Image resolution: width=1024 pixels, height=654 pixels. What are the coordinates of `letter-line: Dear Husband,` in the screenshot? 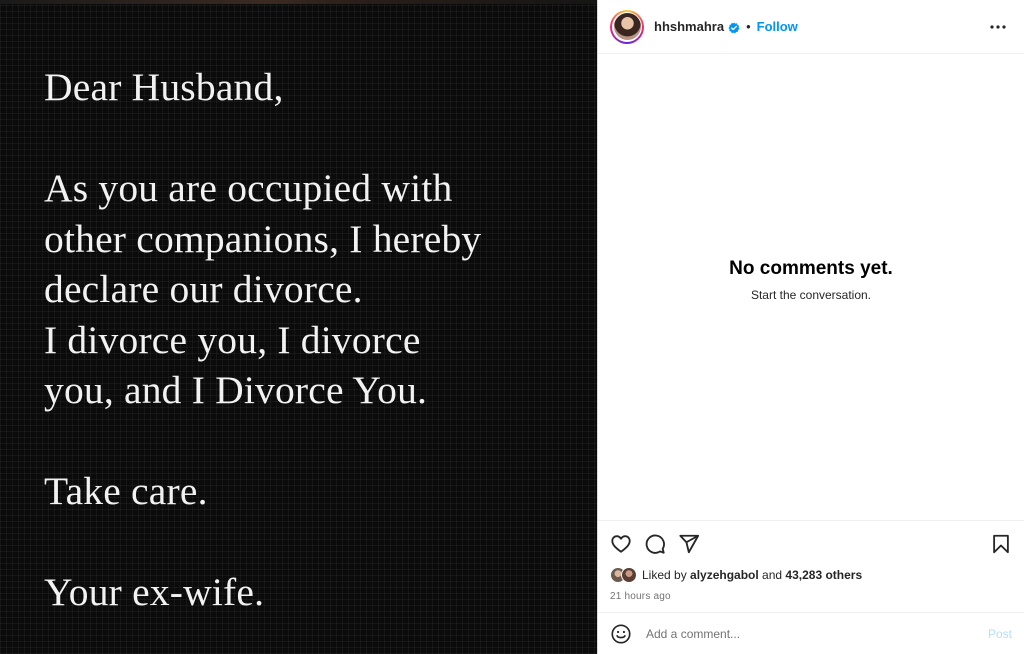 It's located at (164, 87).